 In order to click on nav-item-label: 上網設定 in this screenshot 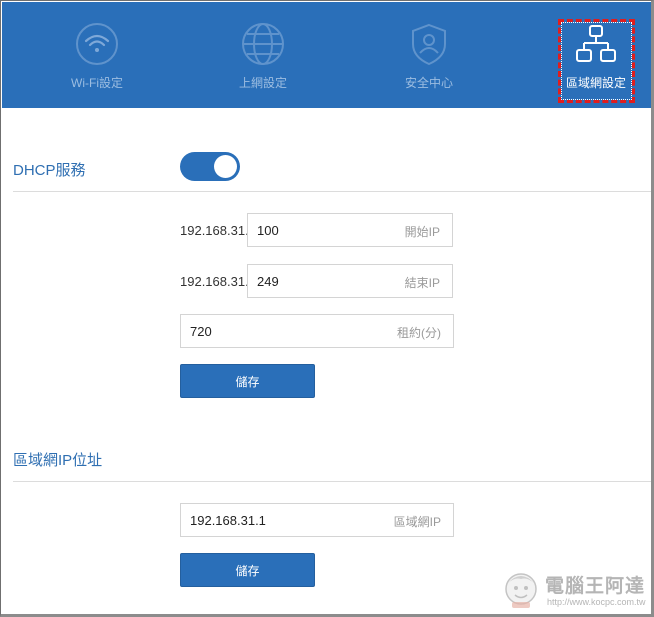, I will do `click(262, 83)`.